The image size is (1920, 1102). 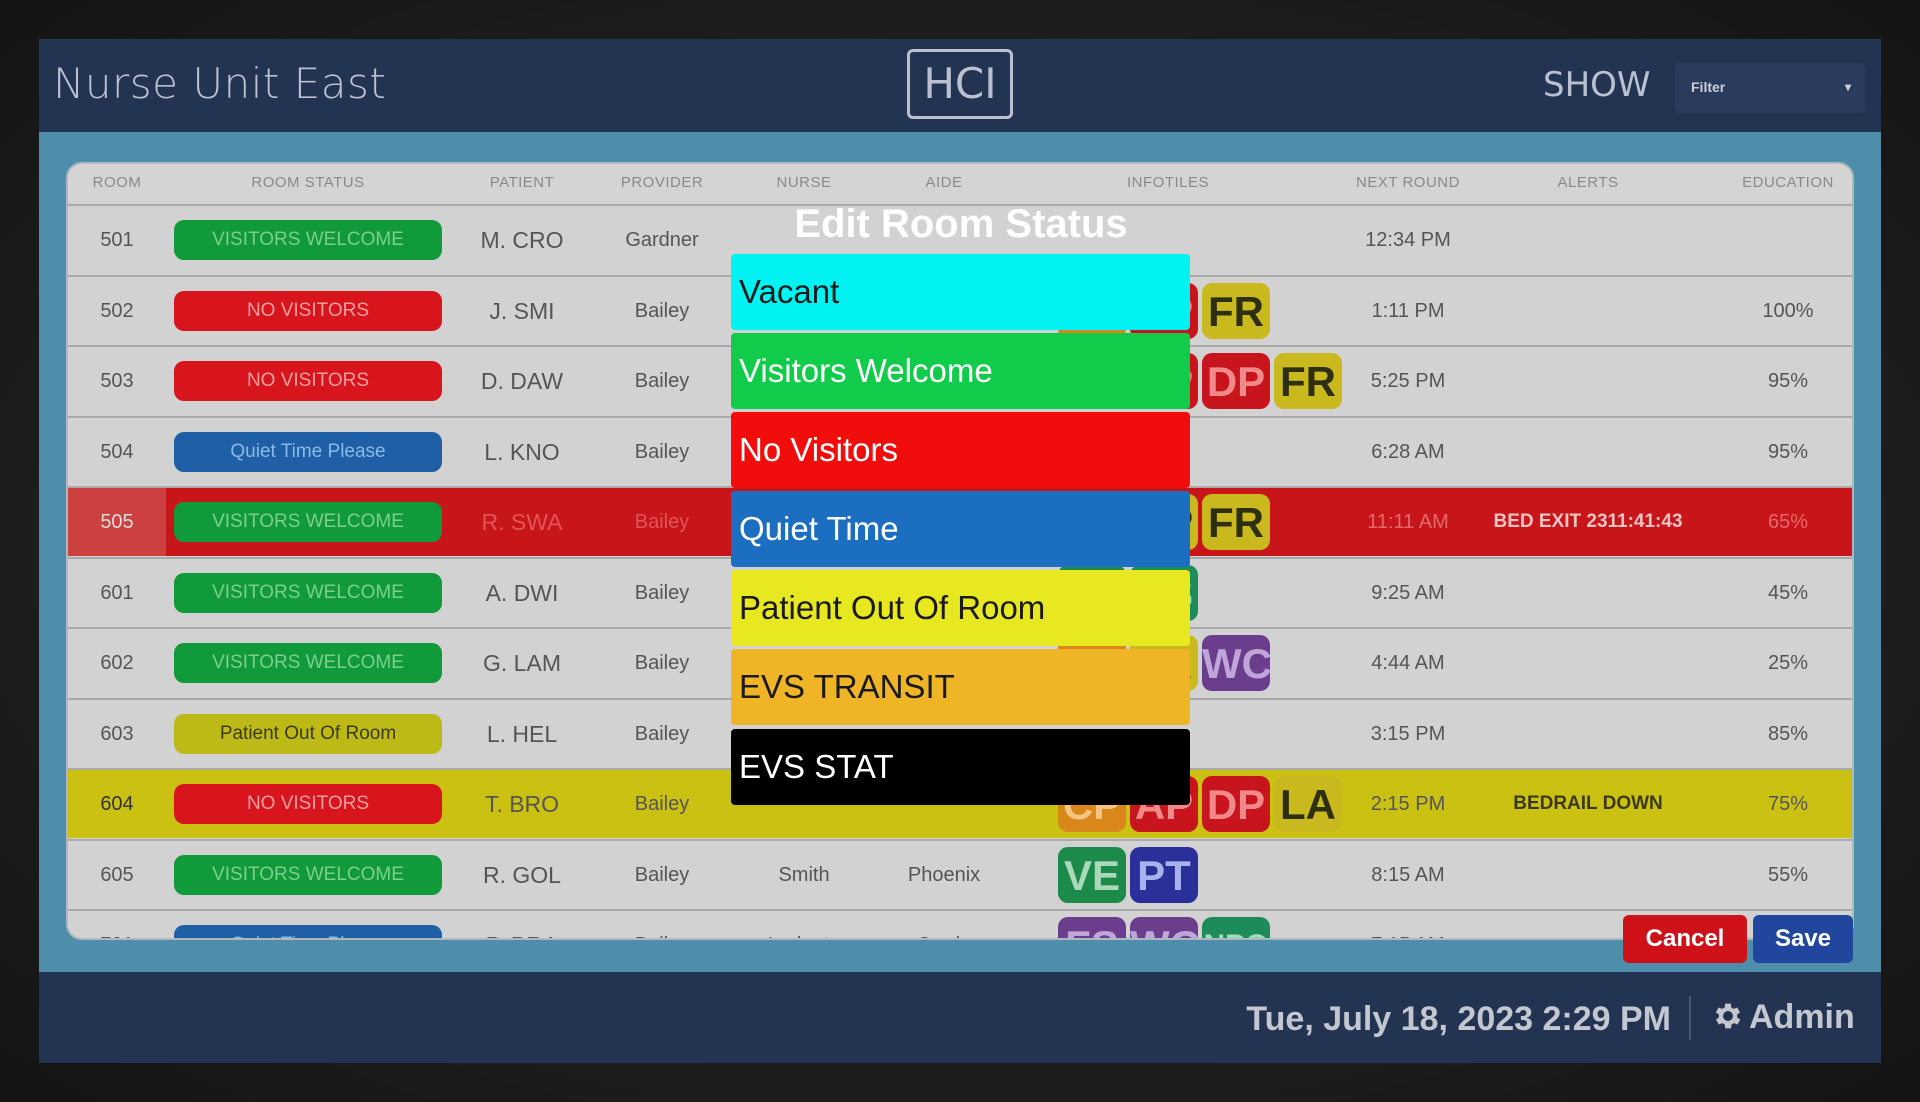 I want to click on next-round-time: 8:15 AM, so click(x=1408, y=874).